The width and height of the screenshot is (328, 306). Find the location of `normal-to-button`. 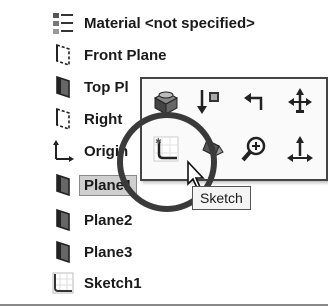

normal-to-button is located at coordinates (208, 103).